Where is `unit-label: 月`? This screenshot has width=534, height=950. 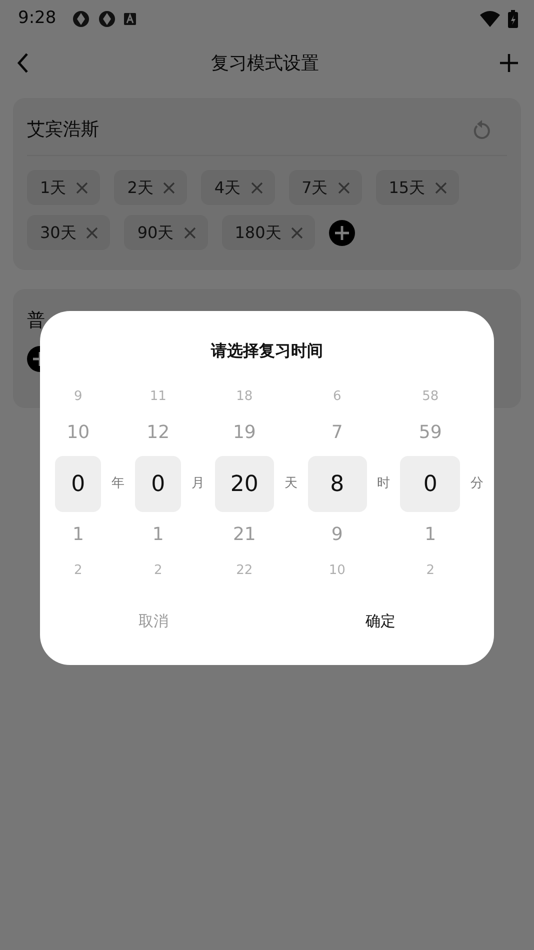
unit-label: 月 is located at coordinates (198, 484).